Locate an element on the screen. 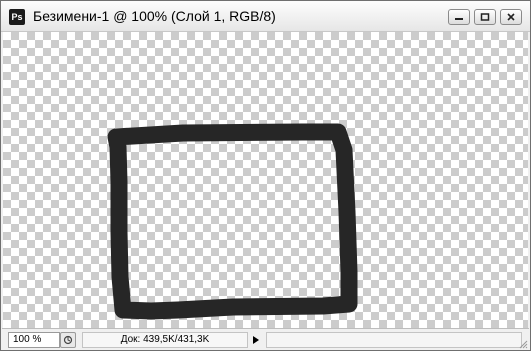  document-info: Док: 439,5K/431,3K is located at coordinates (165, 340).